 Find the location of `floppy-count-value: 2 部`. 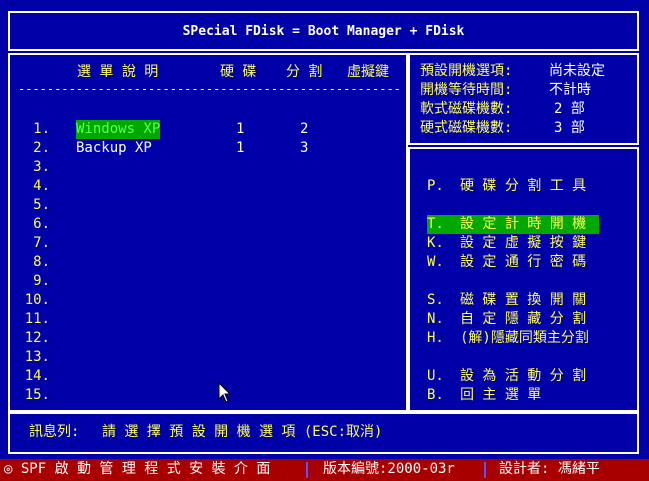

floppy-count-value: 2 部 is located at coordinates (569, 109).